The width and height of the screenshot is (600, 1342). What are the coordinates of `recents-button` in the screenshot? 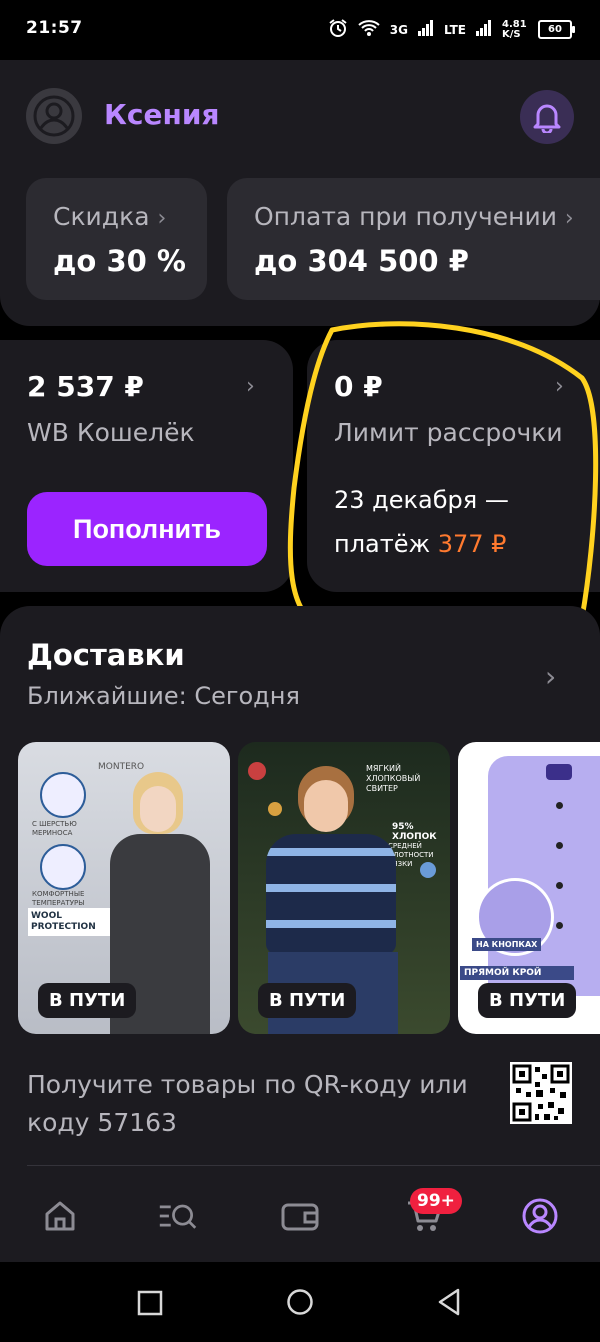 It's located at (150, 1305).